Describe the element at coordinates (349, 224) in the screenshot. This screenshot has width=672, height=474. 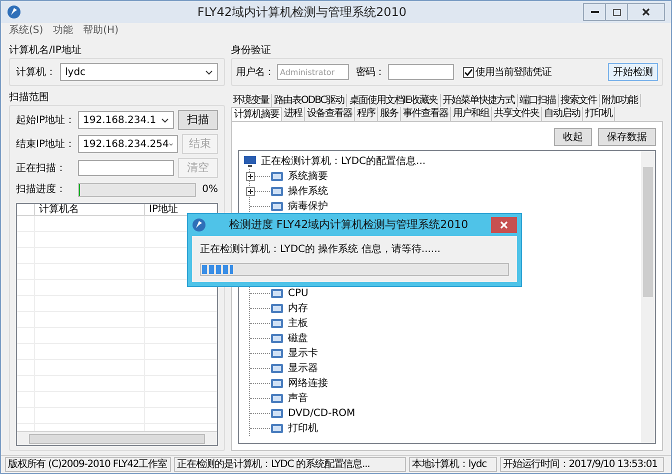
I see `dialog-title: 检测进度 FLY42域内计算机检测与管理系统2010` at that location.